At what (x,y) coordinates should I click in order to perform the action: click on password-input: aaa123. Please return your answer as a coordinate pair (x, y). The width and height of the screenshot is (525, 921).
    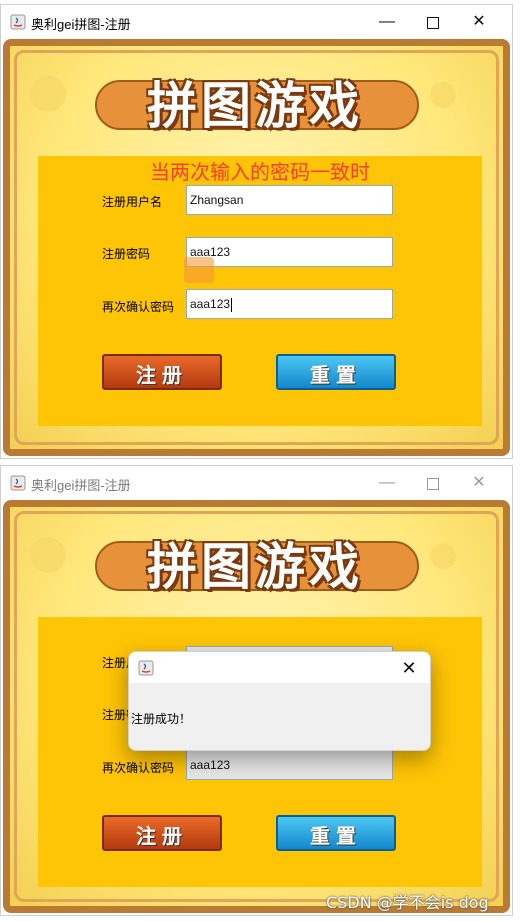
    Looking at the image, I should click on (289, 252).